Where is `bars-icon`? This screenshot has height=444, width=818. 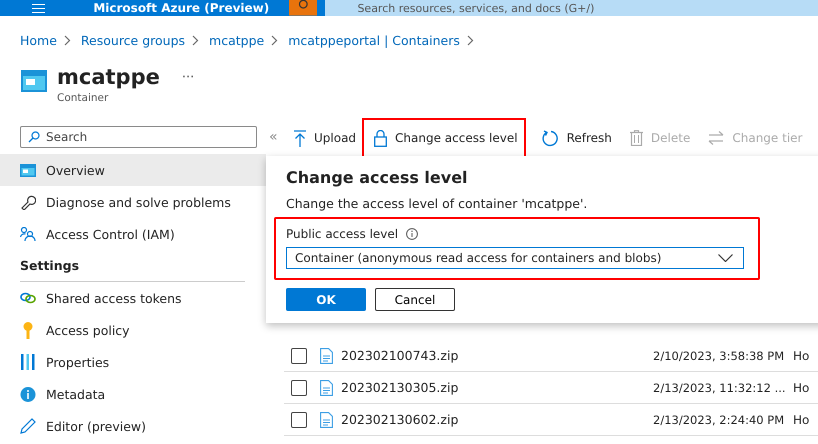
bars-icon is located at coordinates (28, 362).